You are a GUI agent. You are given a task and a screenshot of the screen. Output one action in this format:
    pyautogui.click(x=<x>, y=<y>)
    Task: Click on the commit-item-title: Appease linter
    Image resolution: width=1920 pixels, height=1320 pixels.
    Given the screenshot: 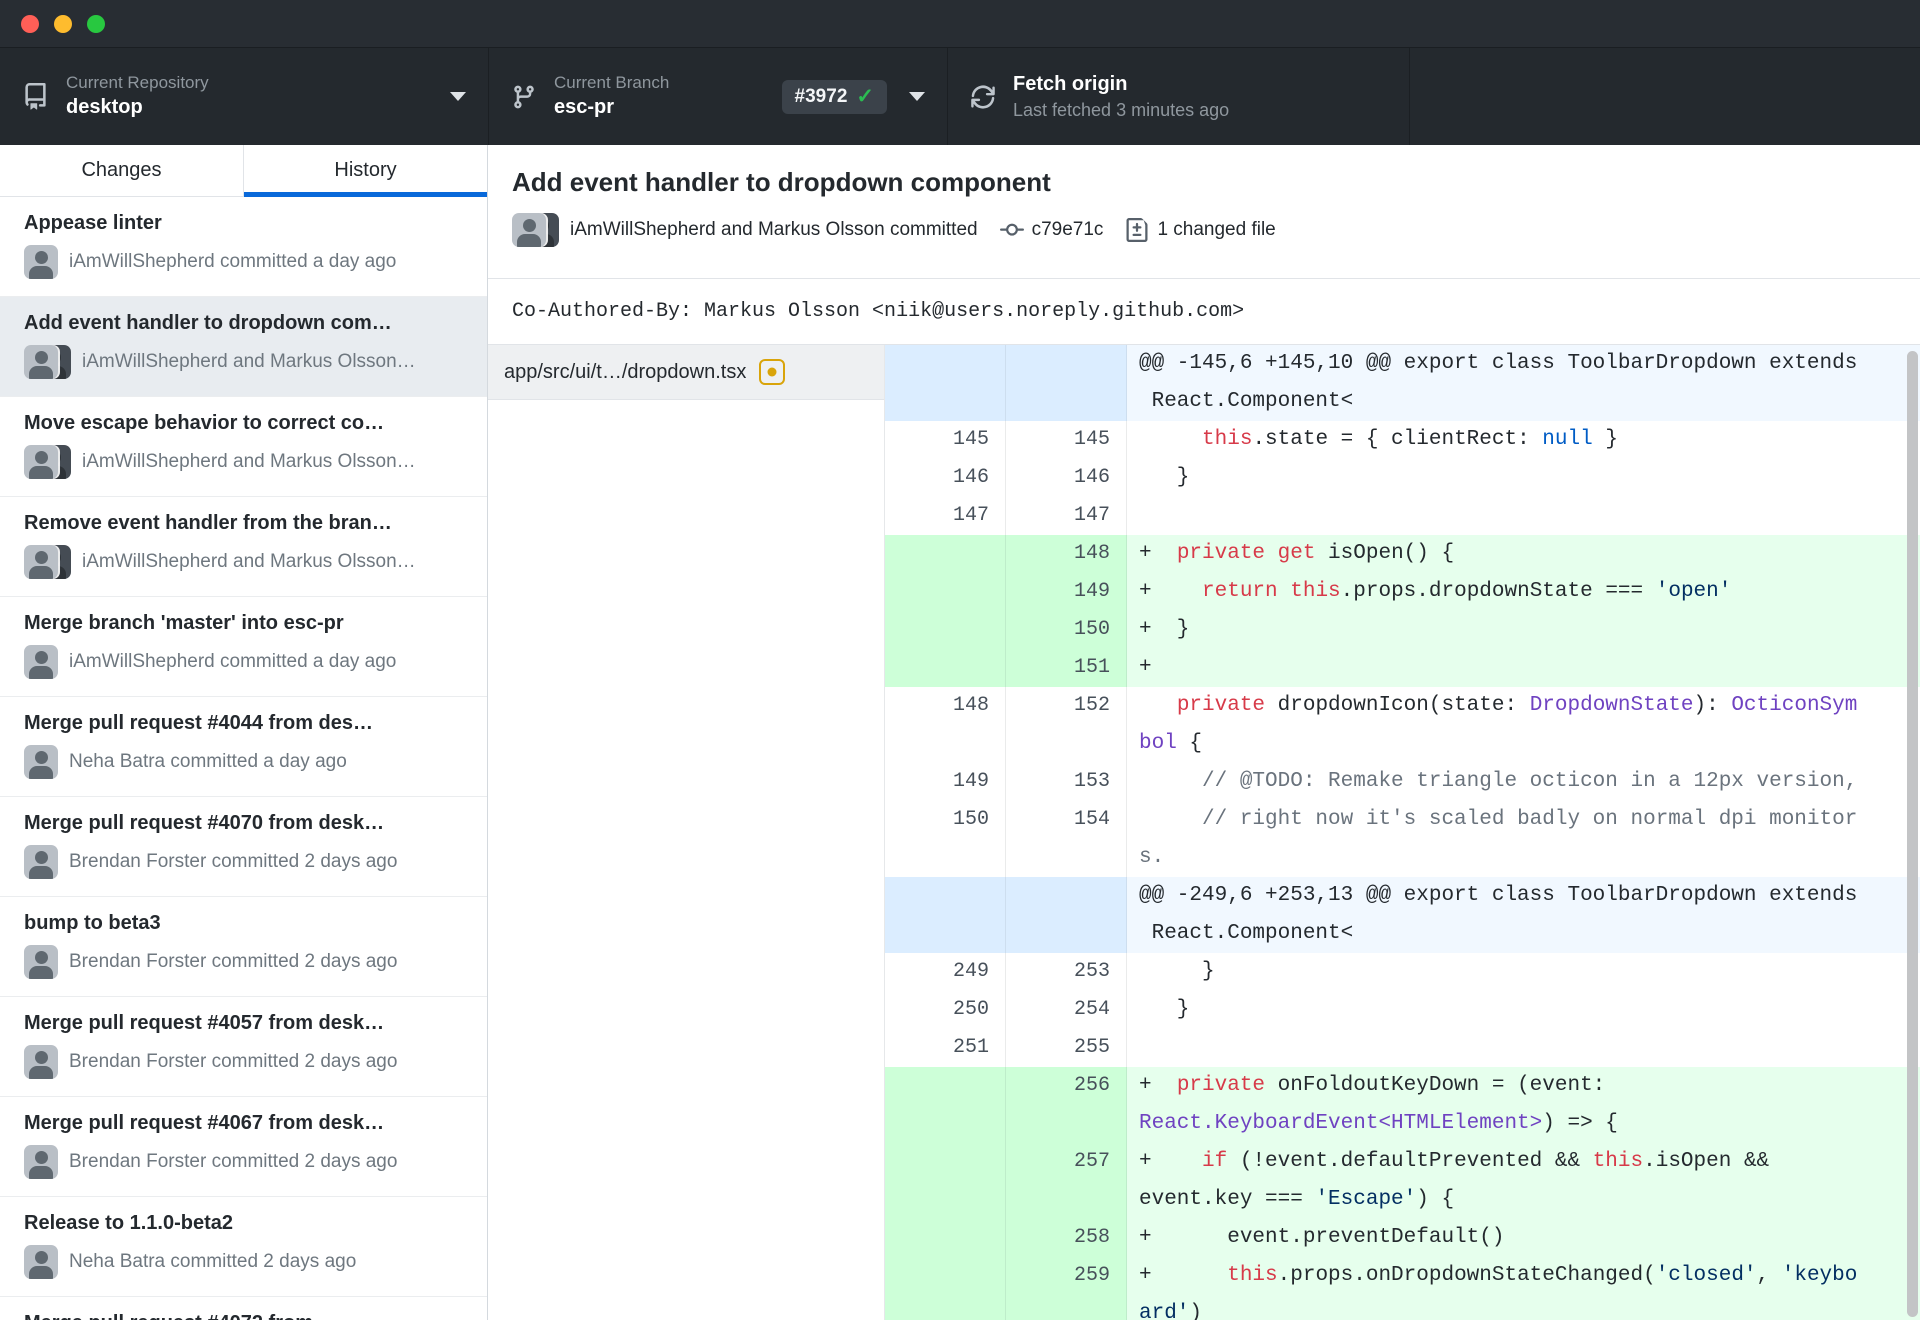 What is the action you would take?
    pyautogui.click(x=93, y=223)
    